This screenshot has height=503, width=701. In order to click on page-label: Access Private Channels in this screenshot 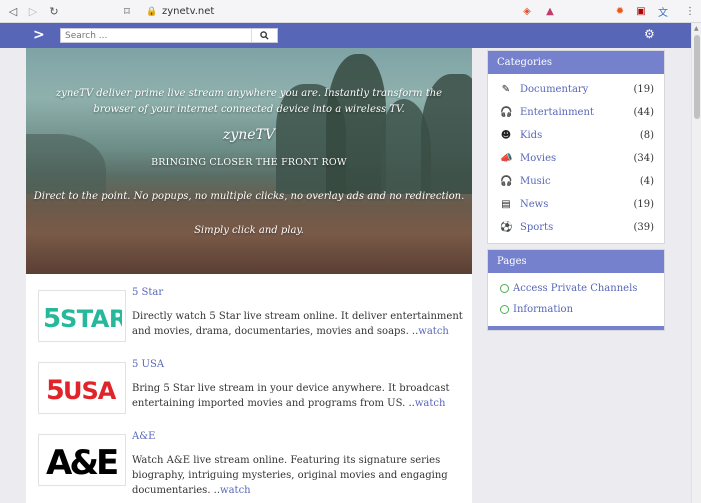, I will do `click(575, 288)`.